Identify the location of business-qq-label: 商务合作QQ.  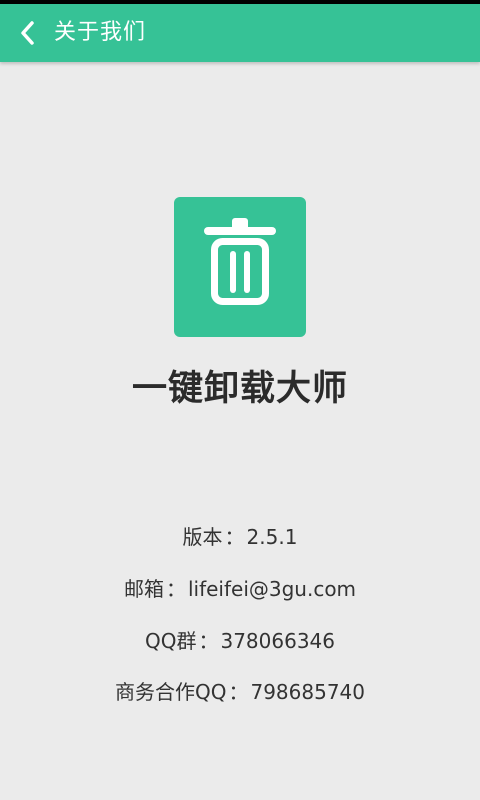
(170, 692).